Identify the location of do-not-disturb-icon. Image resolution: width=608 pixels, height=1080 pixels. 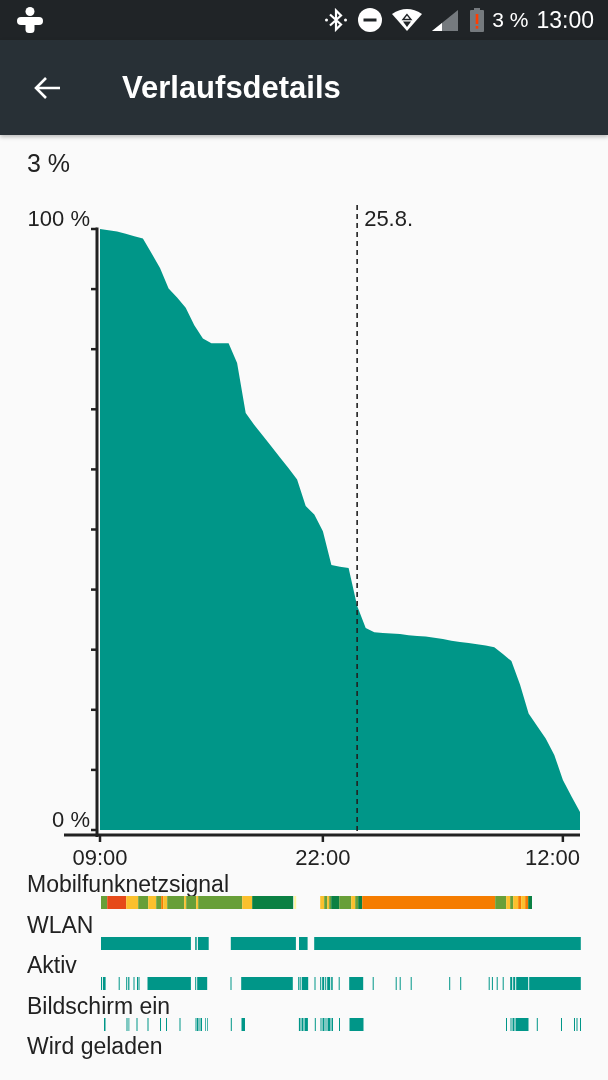
(370, 20).